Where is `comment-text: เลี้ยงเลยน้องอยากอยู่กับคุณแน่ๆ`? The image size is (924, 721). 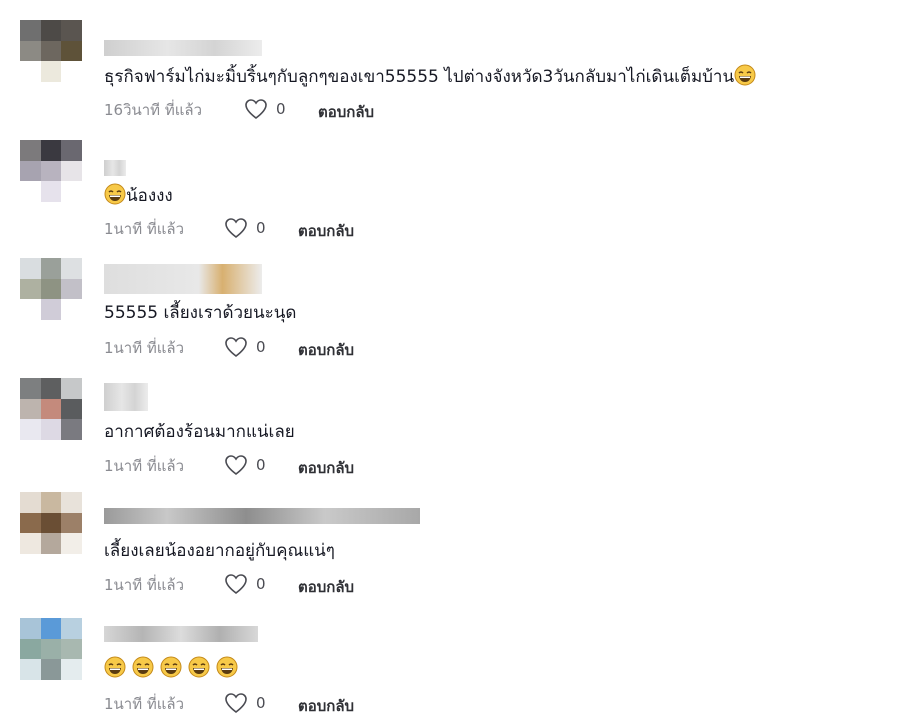
comment-text: เลี้ยงเลยน้องอยากอยู่กับคุณแน่ๆ is located at coordinates (219, 551).